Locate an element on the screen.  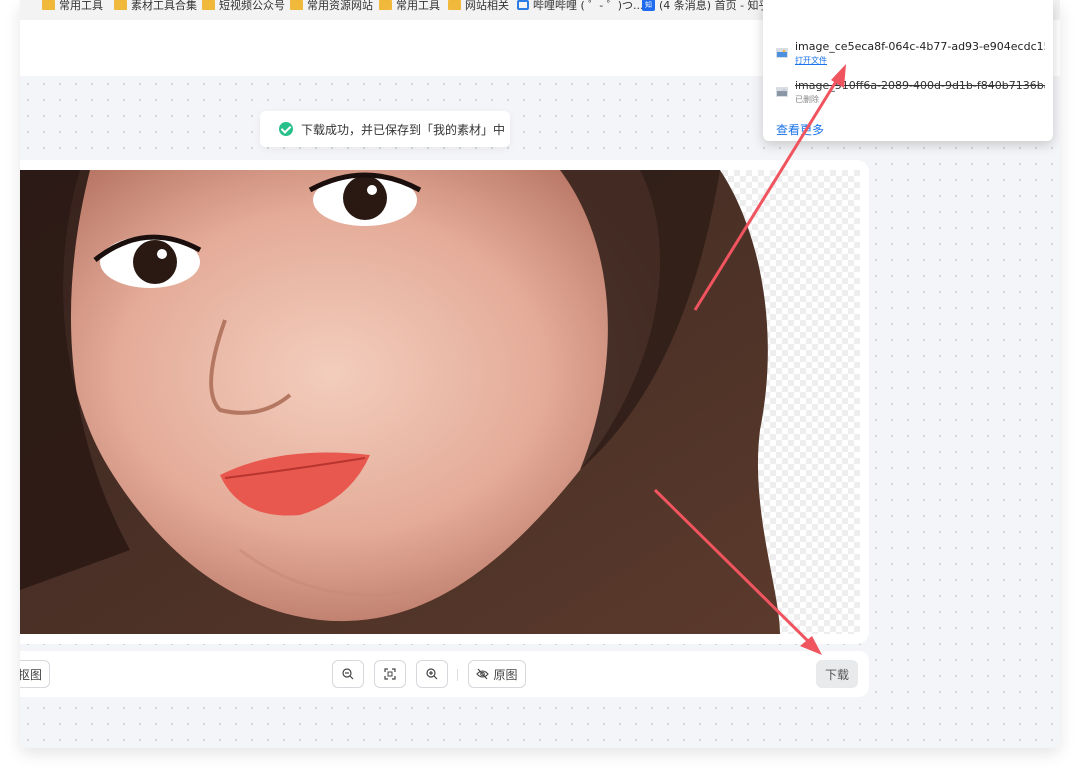
toast-message: 下载成功，并已保存到「我的素材」中 is located at coordinates (403, 129).